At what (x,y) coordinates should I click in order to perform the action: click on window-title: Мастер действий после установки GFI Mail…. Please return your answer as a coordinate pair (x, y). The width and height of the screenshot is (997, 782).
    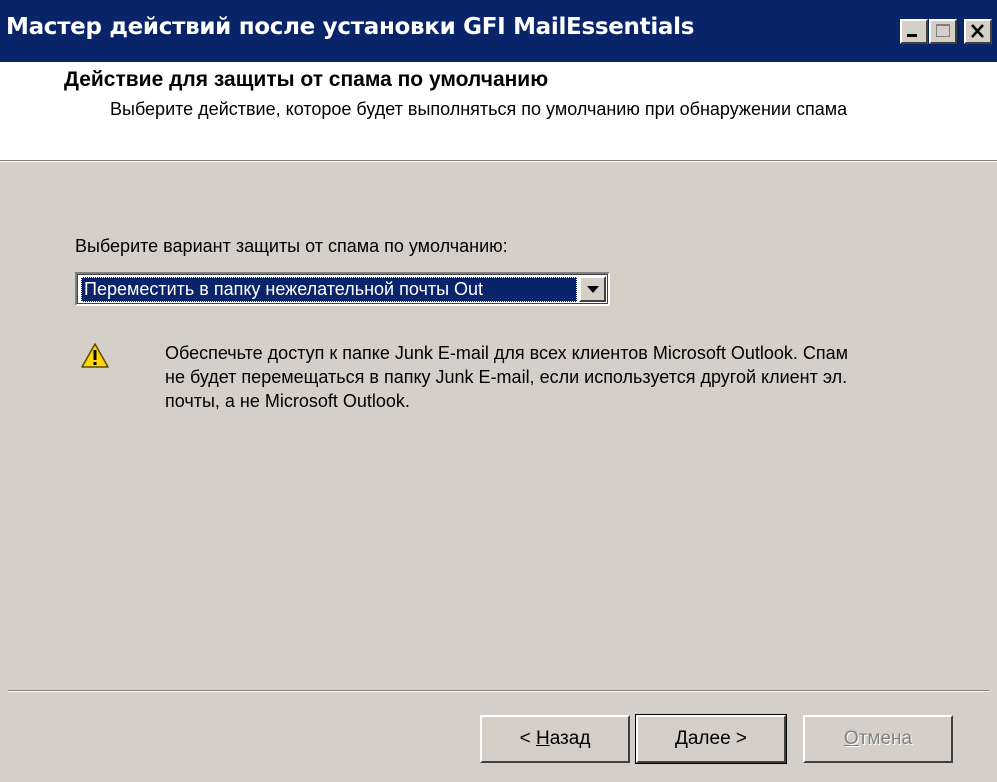
    Looking at the image, I should click on (350, 27).